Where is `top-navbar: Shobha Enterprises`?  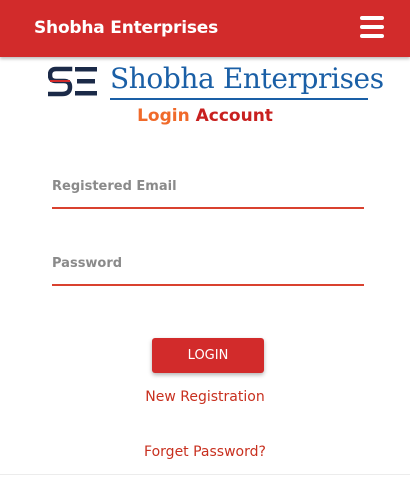
top-navbar: Shobha Enterprises is located at coordinates (205, 28).